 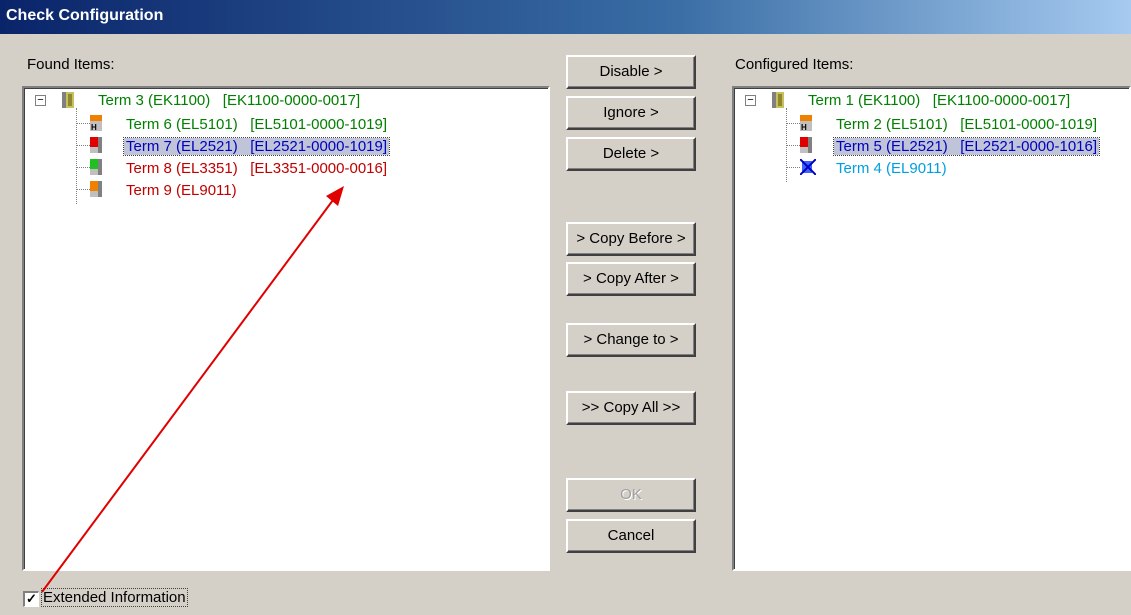 I want to click on power-terminal-icon, so click(x=96, y=189).